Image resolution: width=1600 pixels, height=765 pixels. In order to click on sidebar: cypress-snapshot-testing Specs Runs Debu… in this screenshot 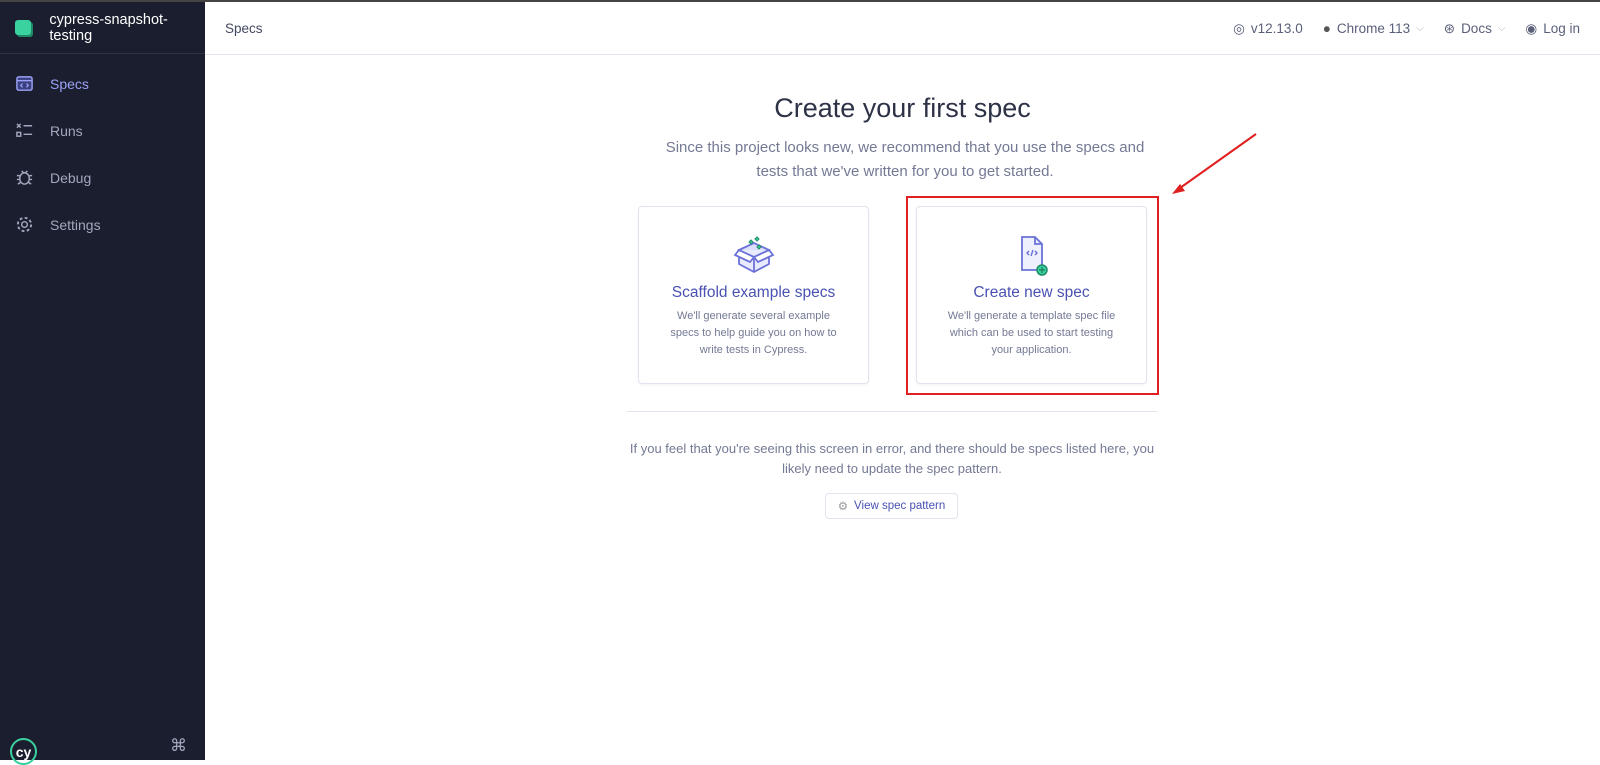, I will do `click(102, 383)`.